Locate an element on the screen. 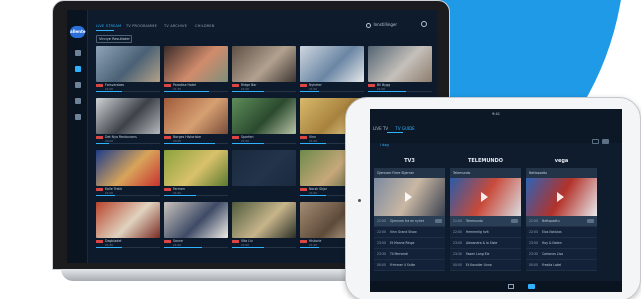 The width and height of the screenshot is (641, 299). schedule-row: 23:30 Cartones Lisa is located at coordinates (561, 254).